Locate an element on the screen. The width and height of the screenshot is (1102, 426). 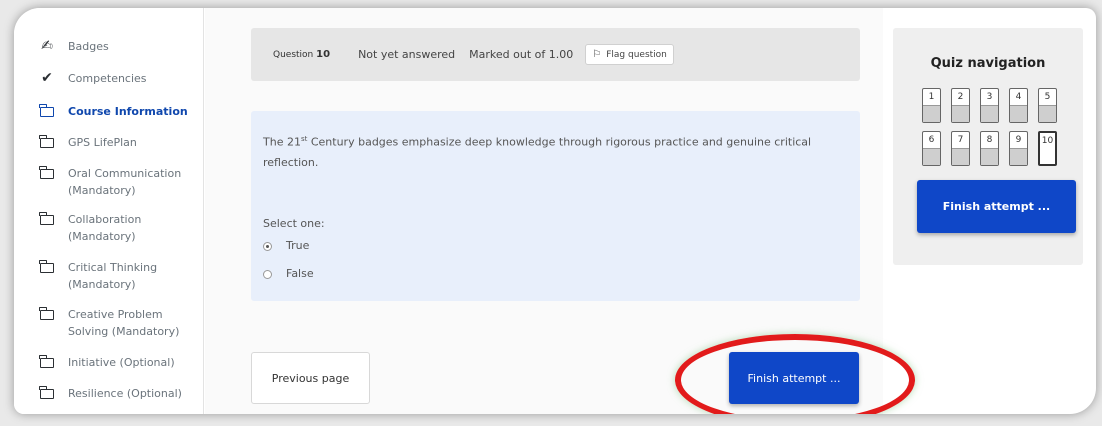
quiz-nav-question-9: 9 is located at coordinates (1018, 148).